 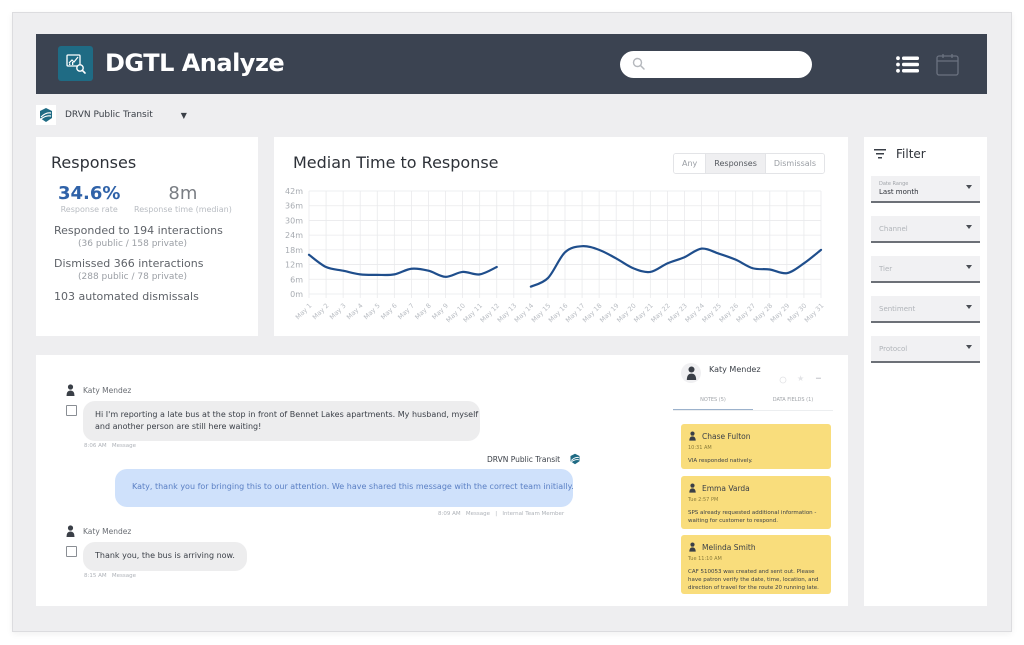 I want to click on date-range-select: Date Range Last month, so click(x=925, y=189).